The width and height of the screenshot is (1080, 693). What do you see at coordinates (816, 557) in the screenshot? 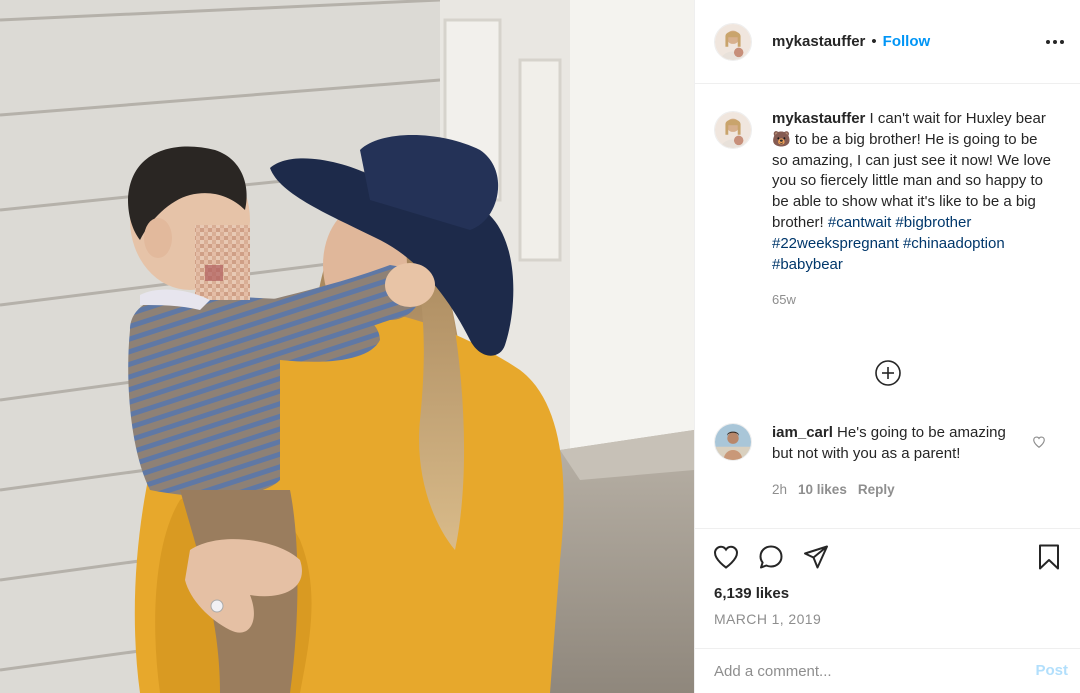
I see `share-icon` at bounding box center [816, 557].